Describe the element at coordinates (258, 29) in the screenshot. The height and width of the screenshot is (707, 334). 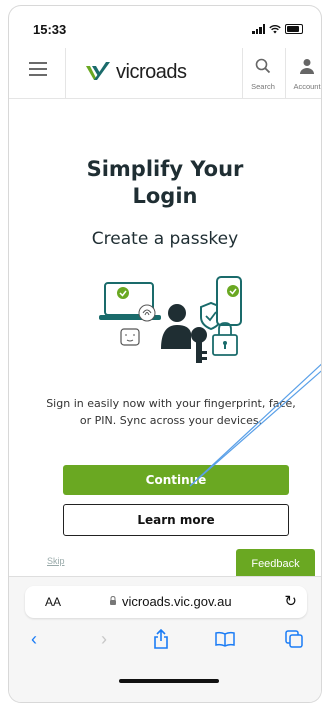
I see `cellular-signal-icon` at that location.